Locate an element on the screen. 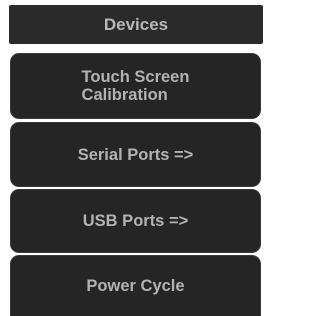 This screenshot has width=320, height=316. serial-ports-label: Serial Ports => is located at coordinates (135, 154).